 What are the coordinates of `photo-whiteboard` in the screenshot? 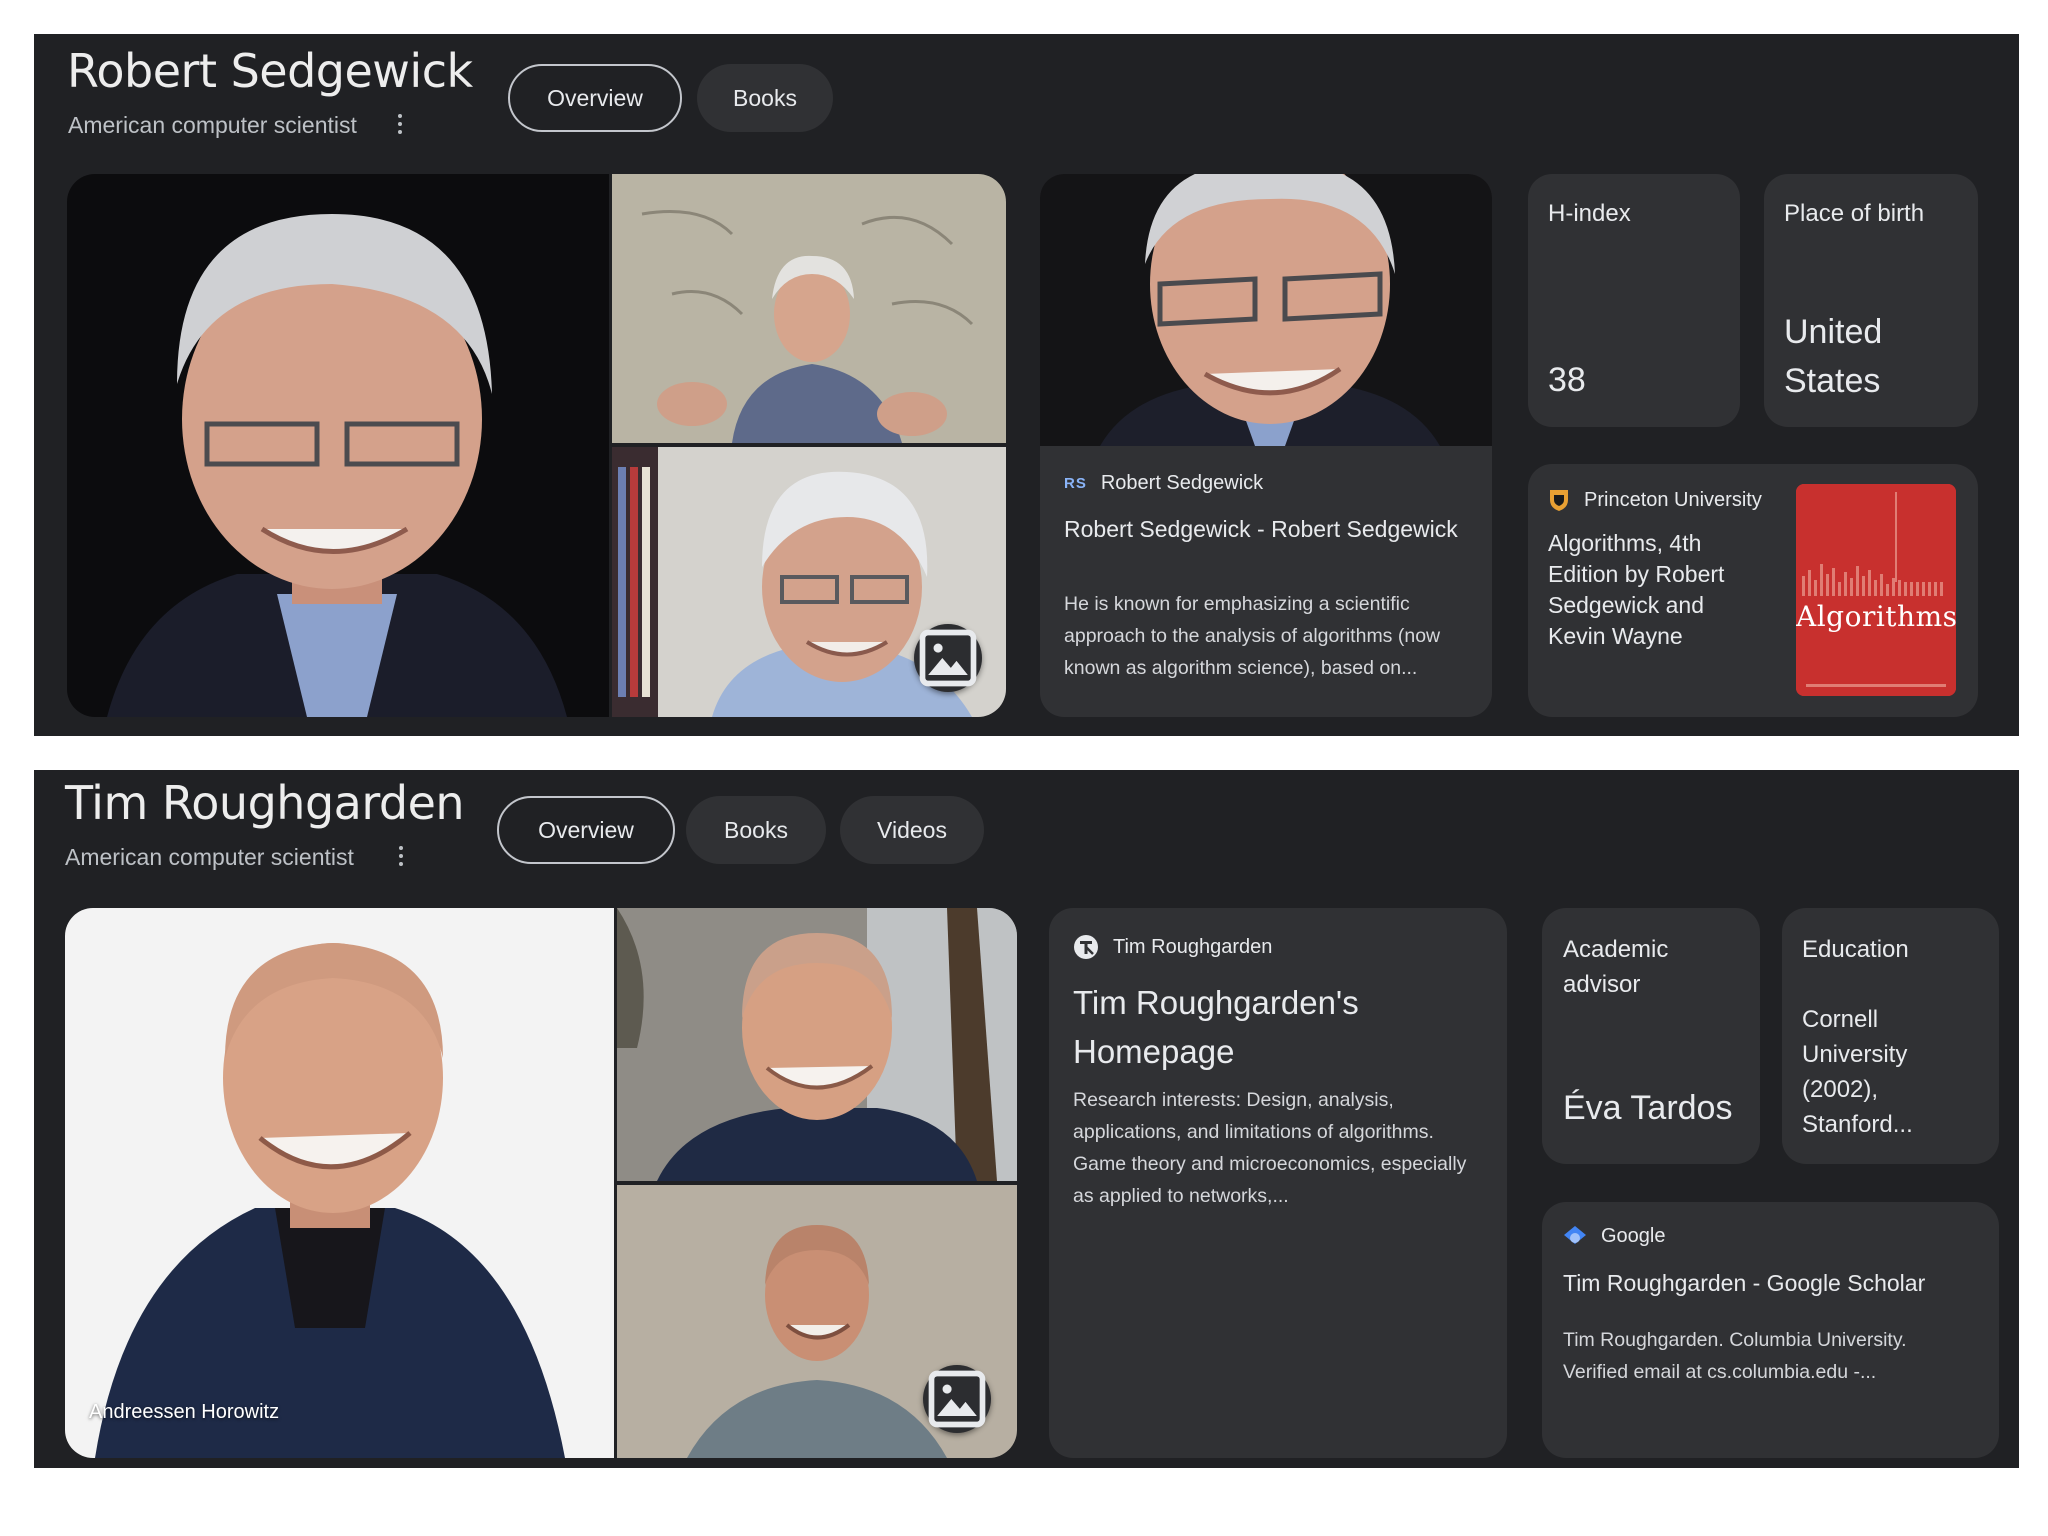 It's located at (809, 582).